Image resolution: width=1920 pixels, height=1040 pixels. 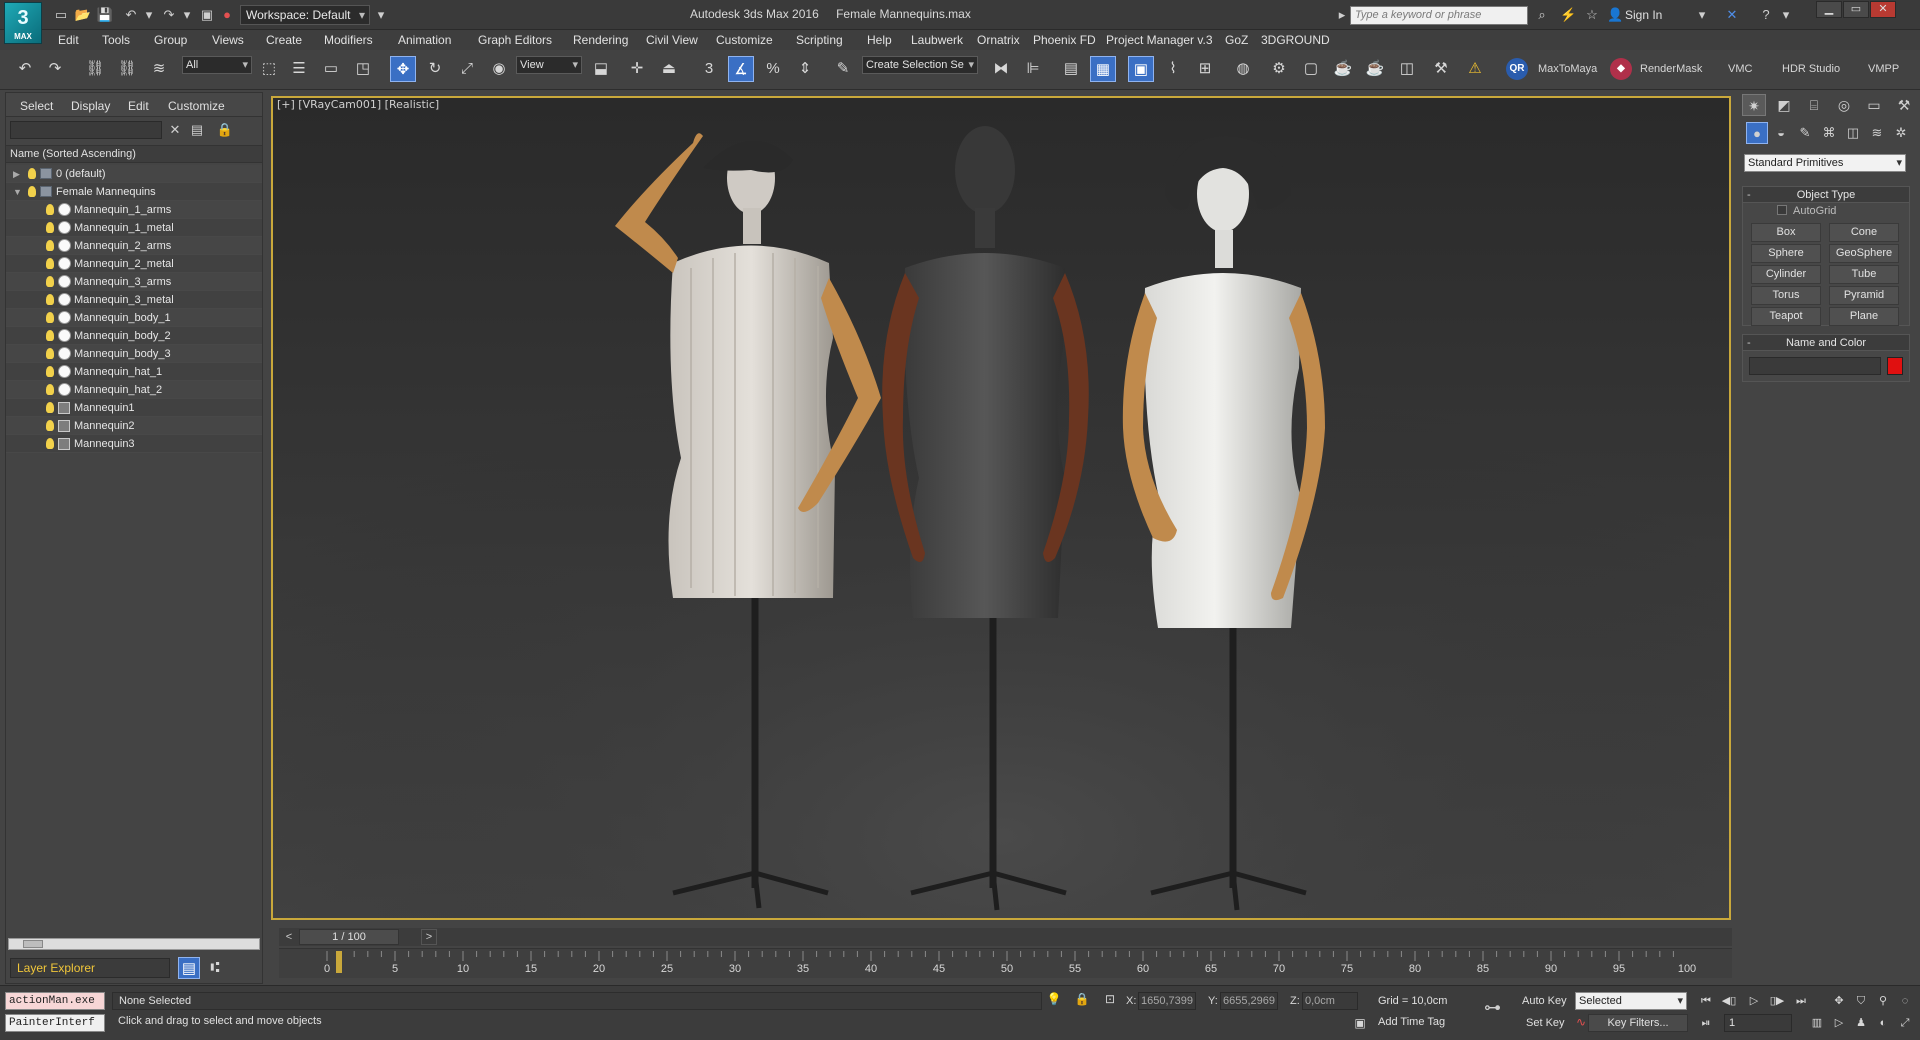 What do you see at coordinates (1901, 133) in the screenshot?
I see `systems-category-icon: ✲` at bounding box center [1901, 133].